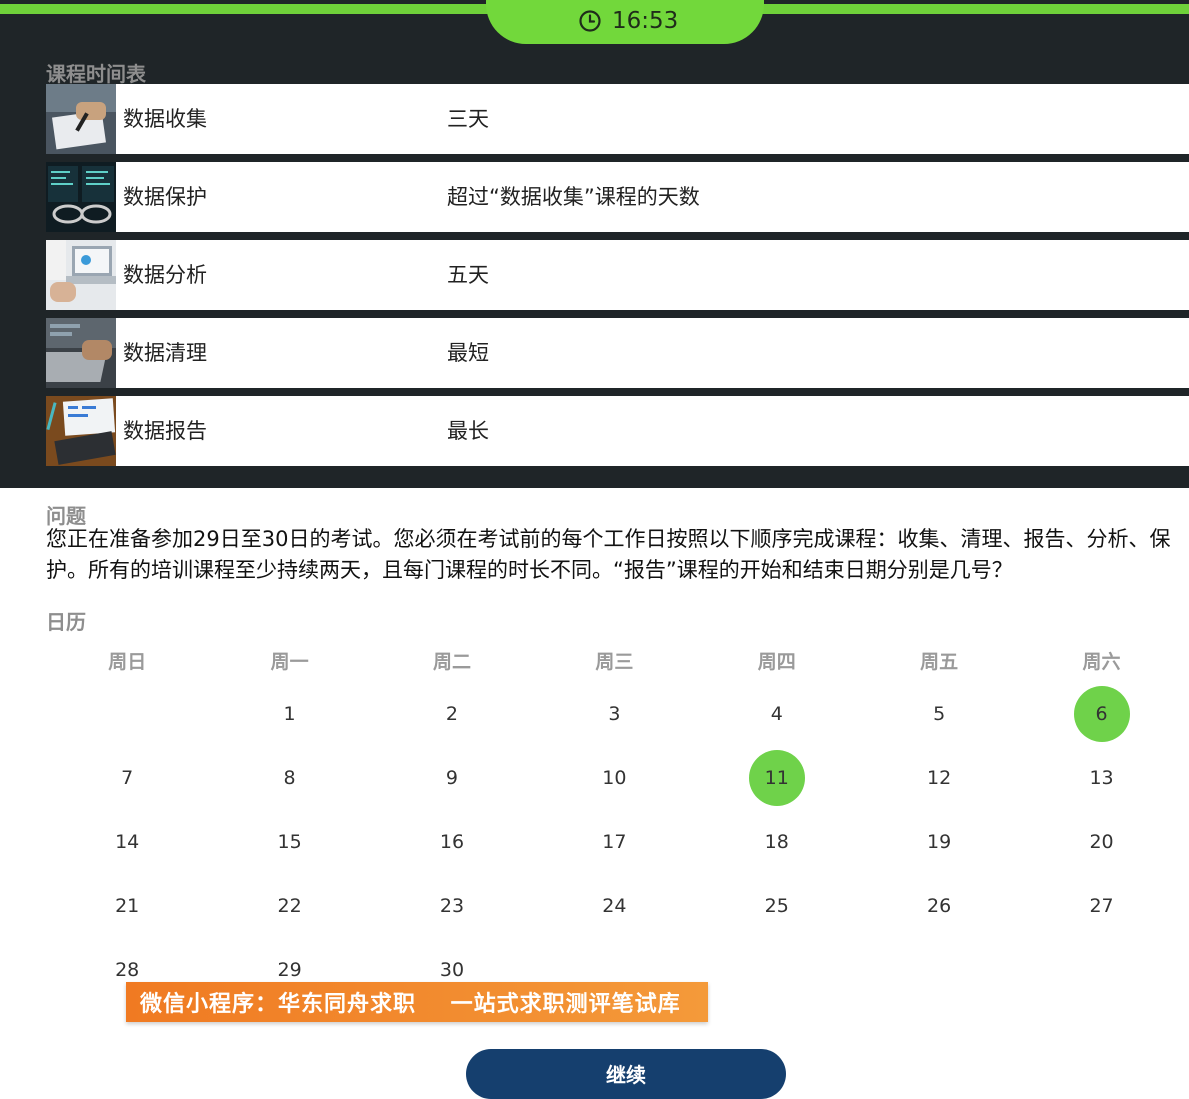  I want to click on calendar-day-number: 18, so click(776, 842).